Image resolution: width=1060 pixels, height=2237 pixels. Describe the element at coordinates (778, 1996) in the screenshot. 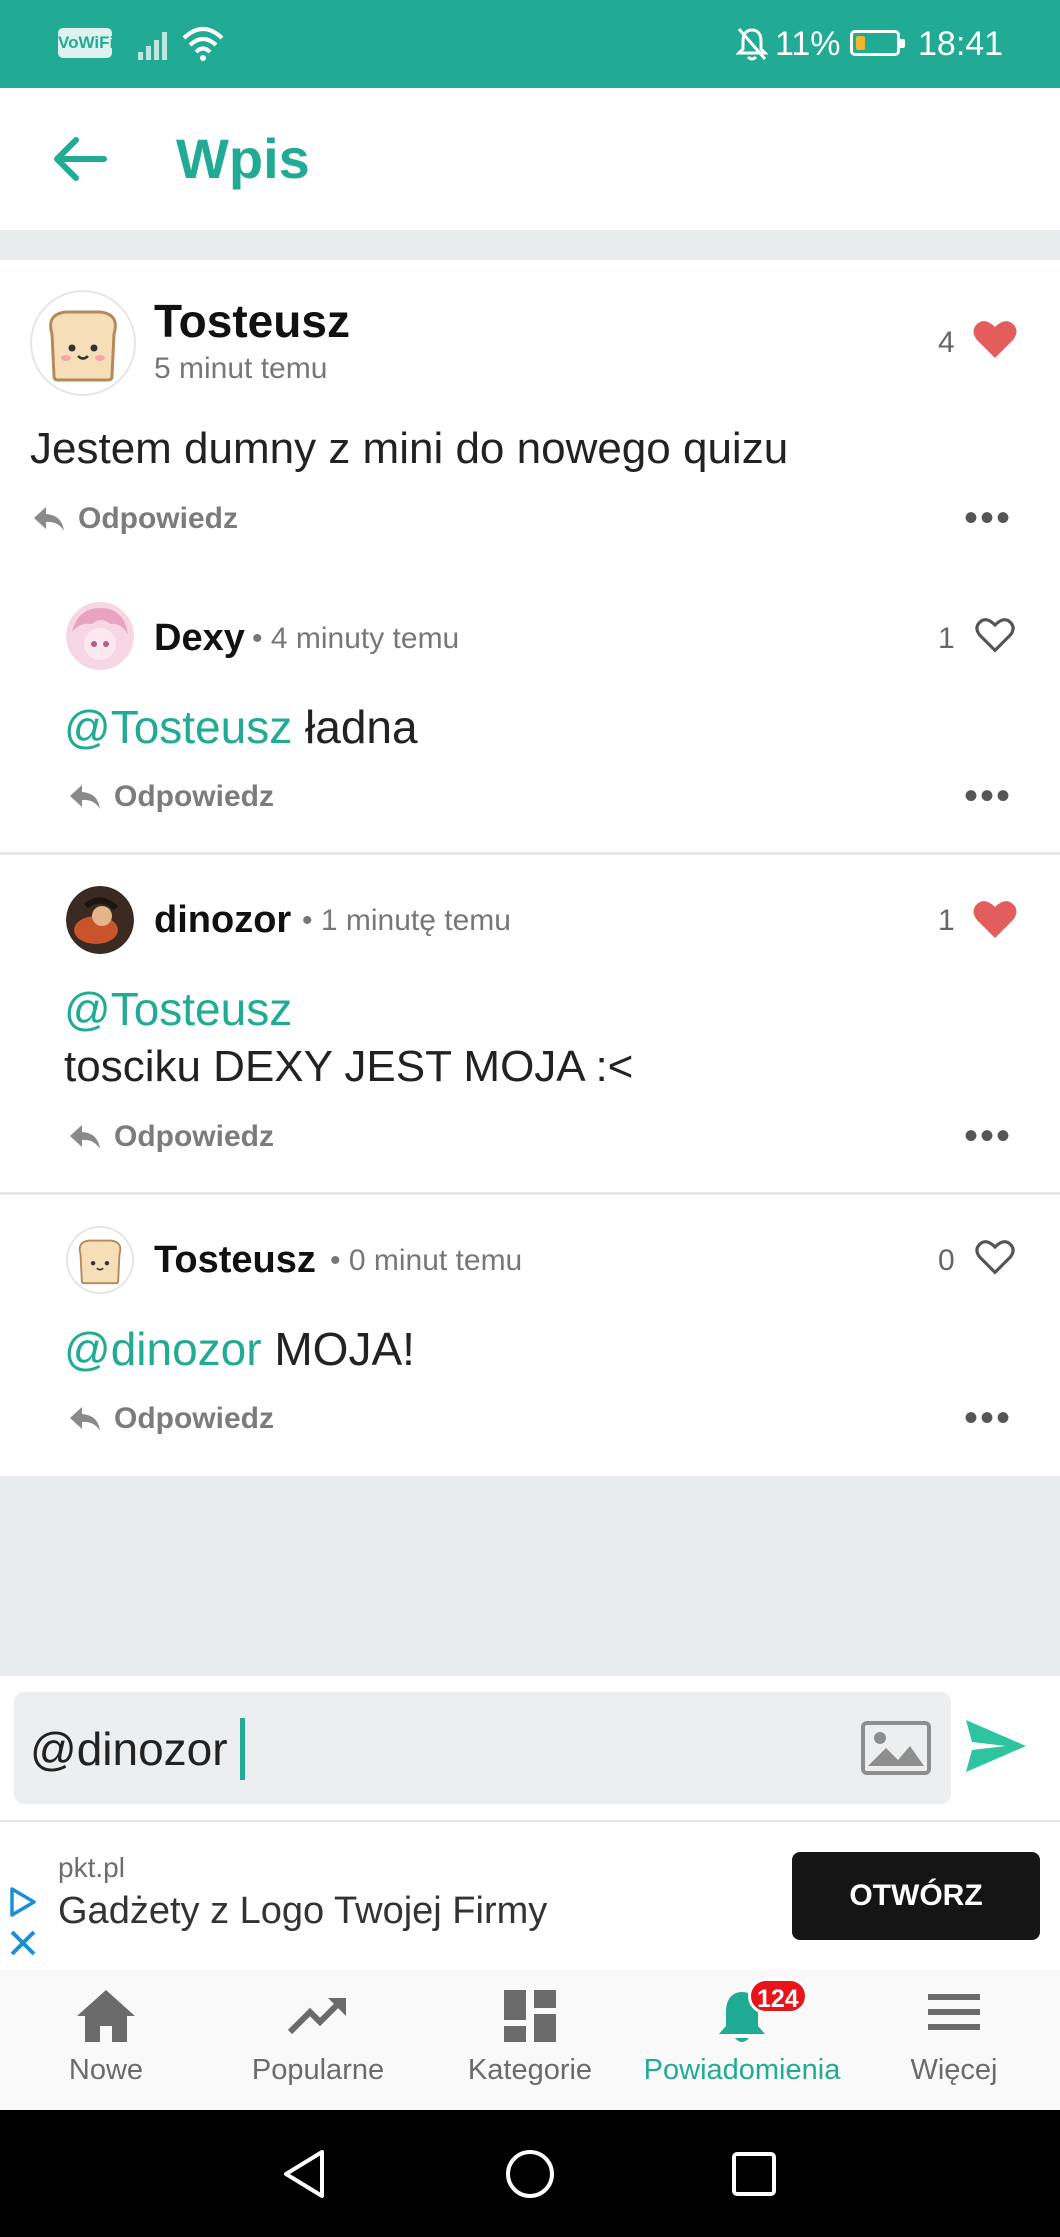

I see `notification-badge: 124` at that location.